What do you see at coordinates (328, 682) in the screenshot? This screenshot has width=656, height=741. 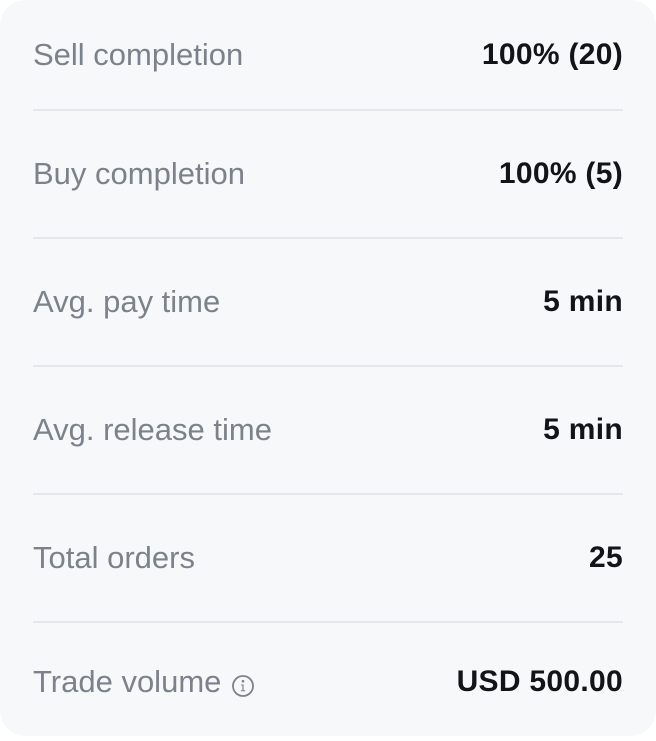 I see `stat-row-trade-volume: Trade volume USD 500.00` at bounding box center [328, 682].